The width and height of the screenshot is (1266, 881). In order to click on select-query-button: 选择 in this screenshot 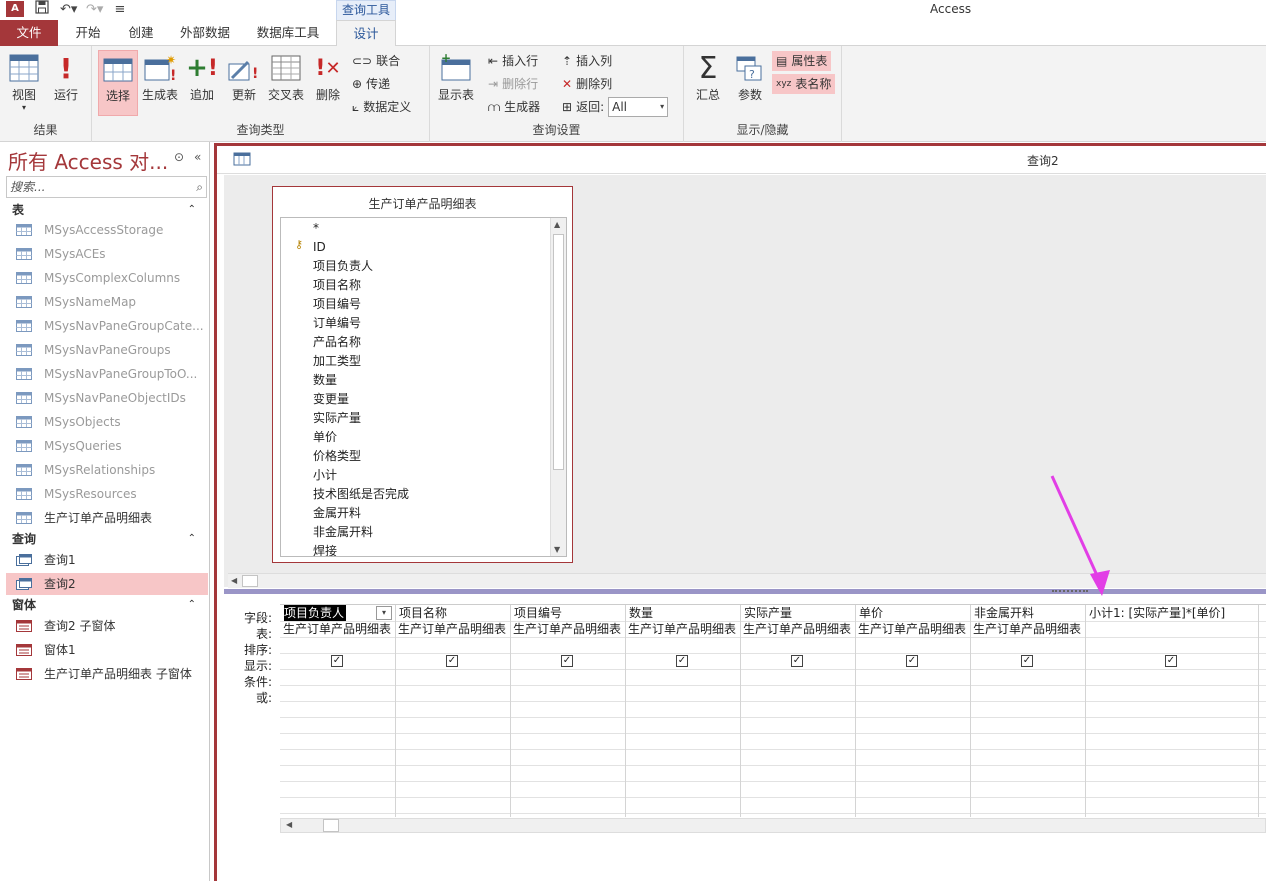, I will do `click(118, 83)`.